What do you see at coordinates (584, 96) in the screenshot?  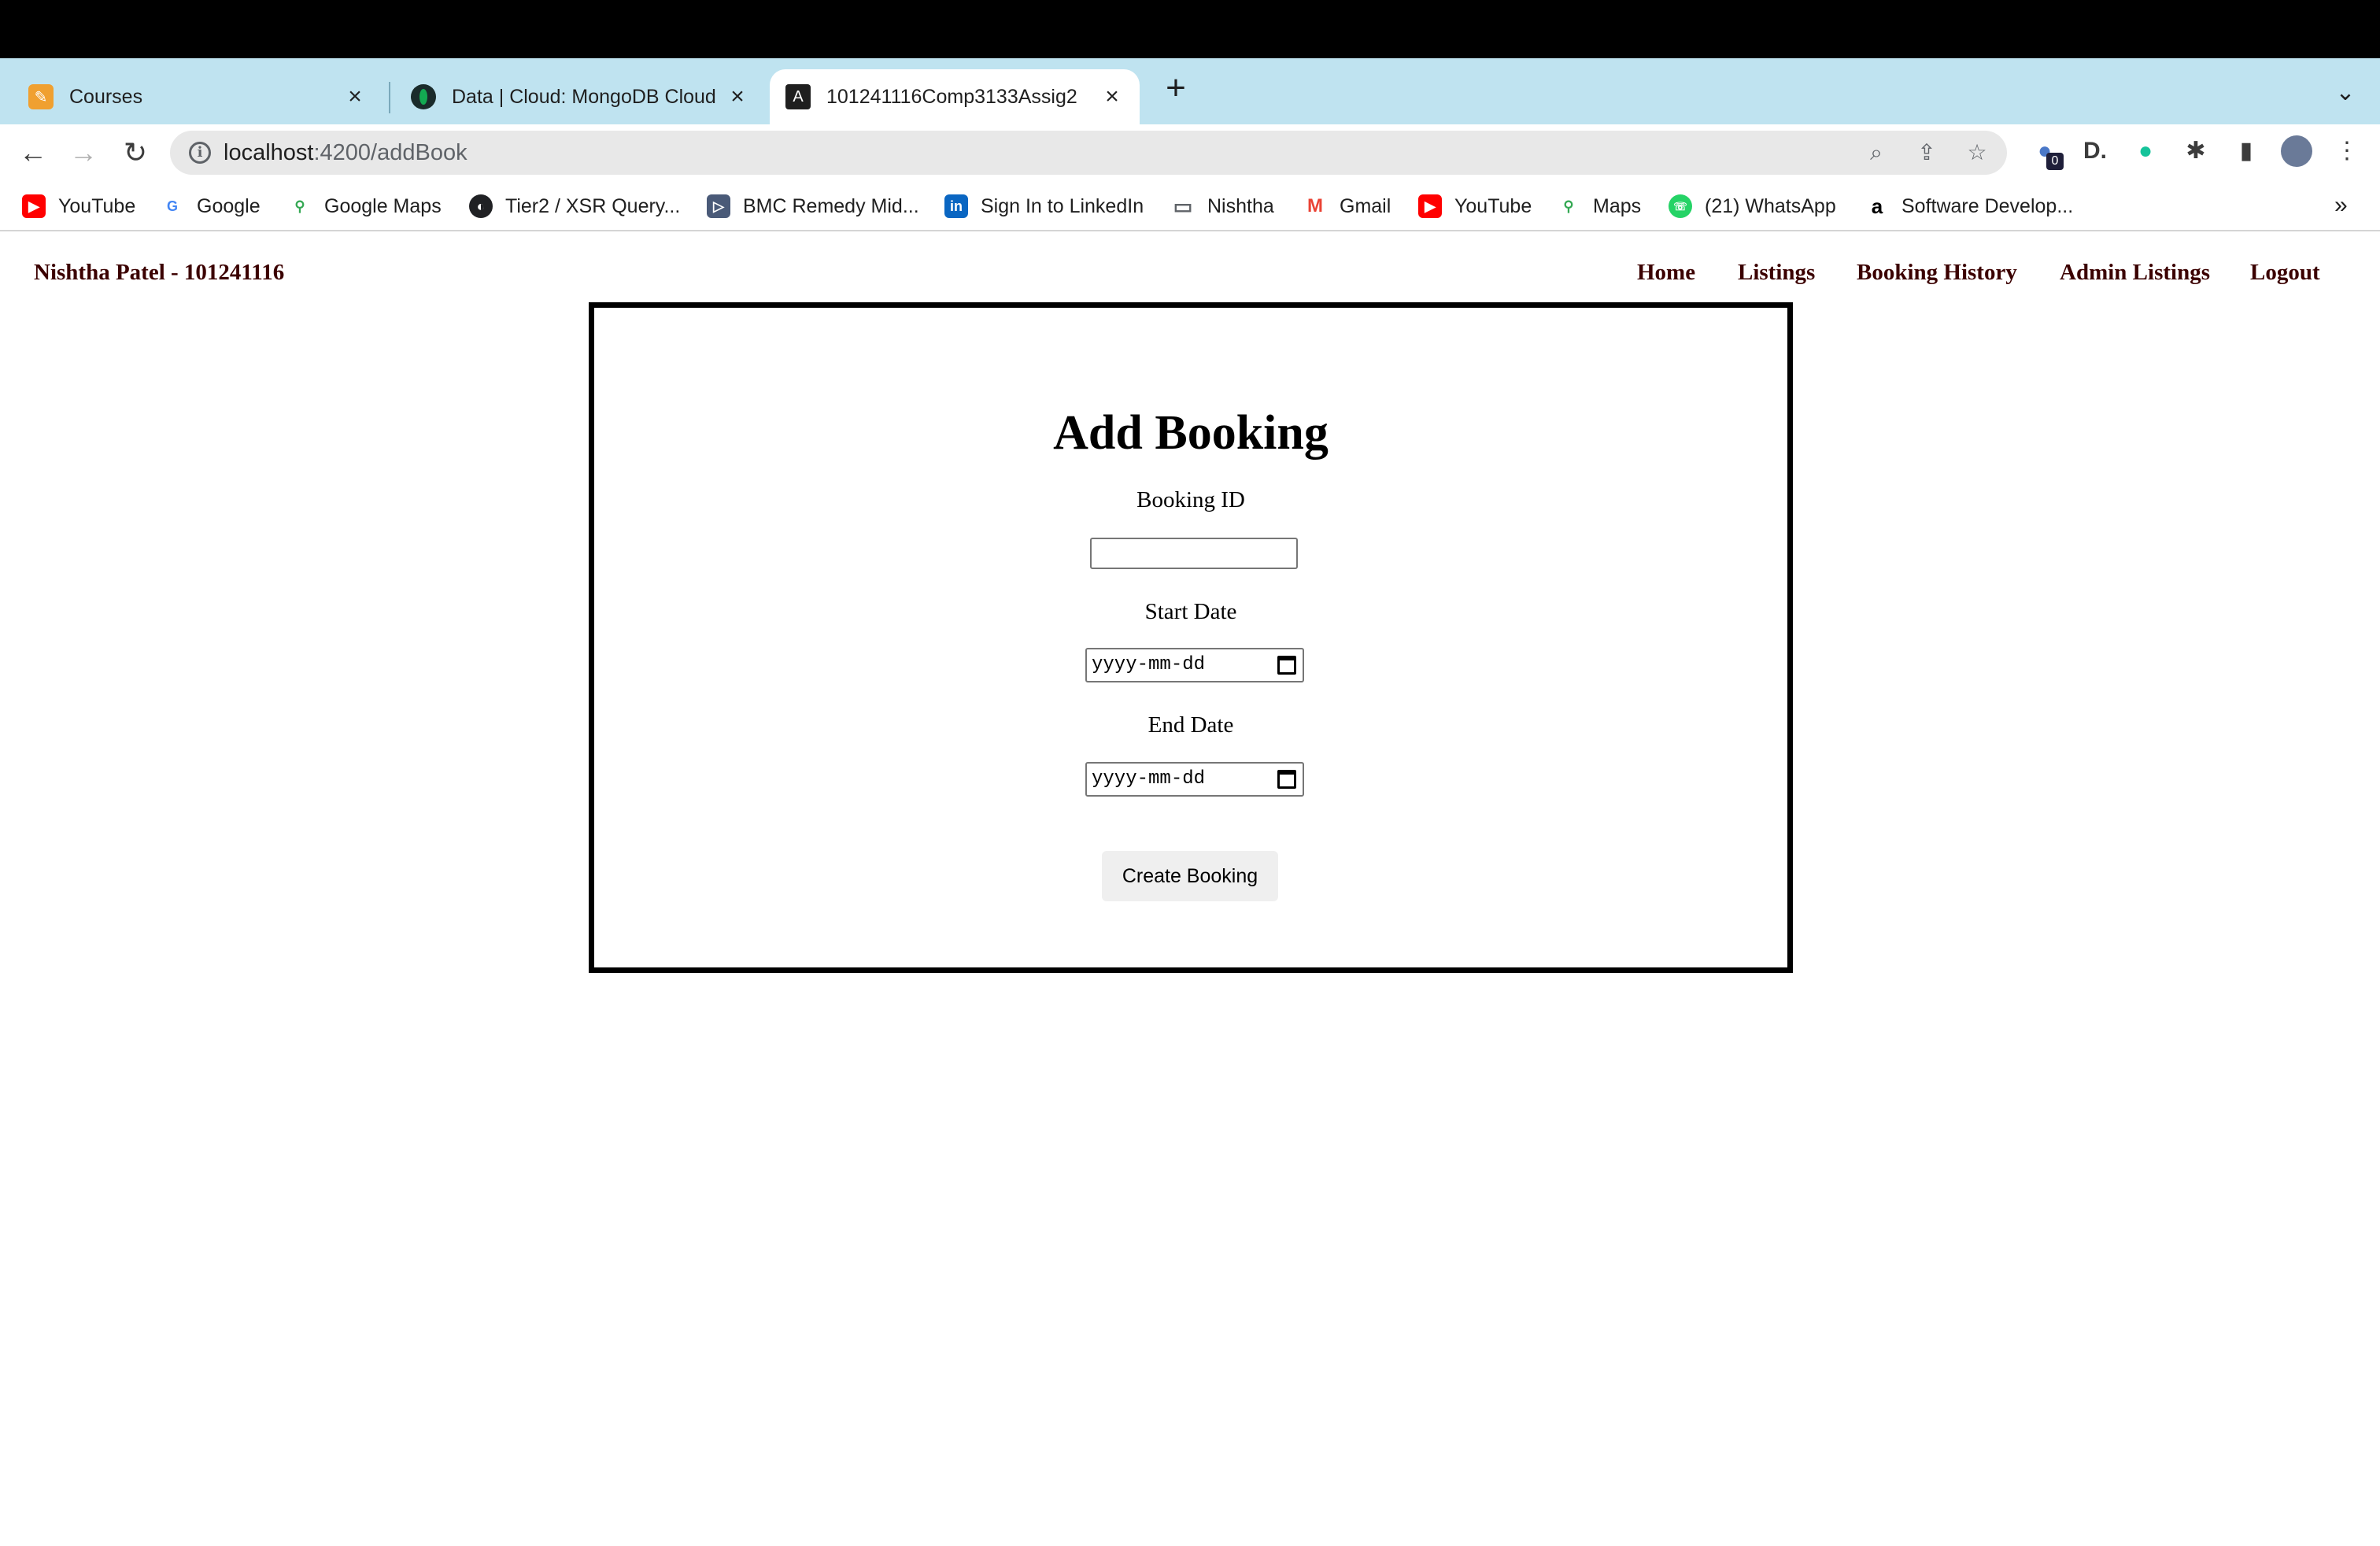 I see `tab-title: Data | Cloud: MongoDB Cloud` at bounding box center [584, 96].